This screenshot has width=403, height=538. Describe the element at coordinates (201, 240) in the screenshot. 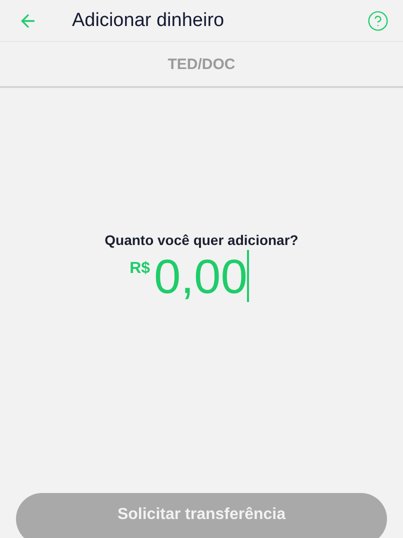

I see `amount-question: Quanto você quer adicionar?` at that location.